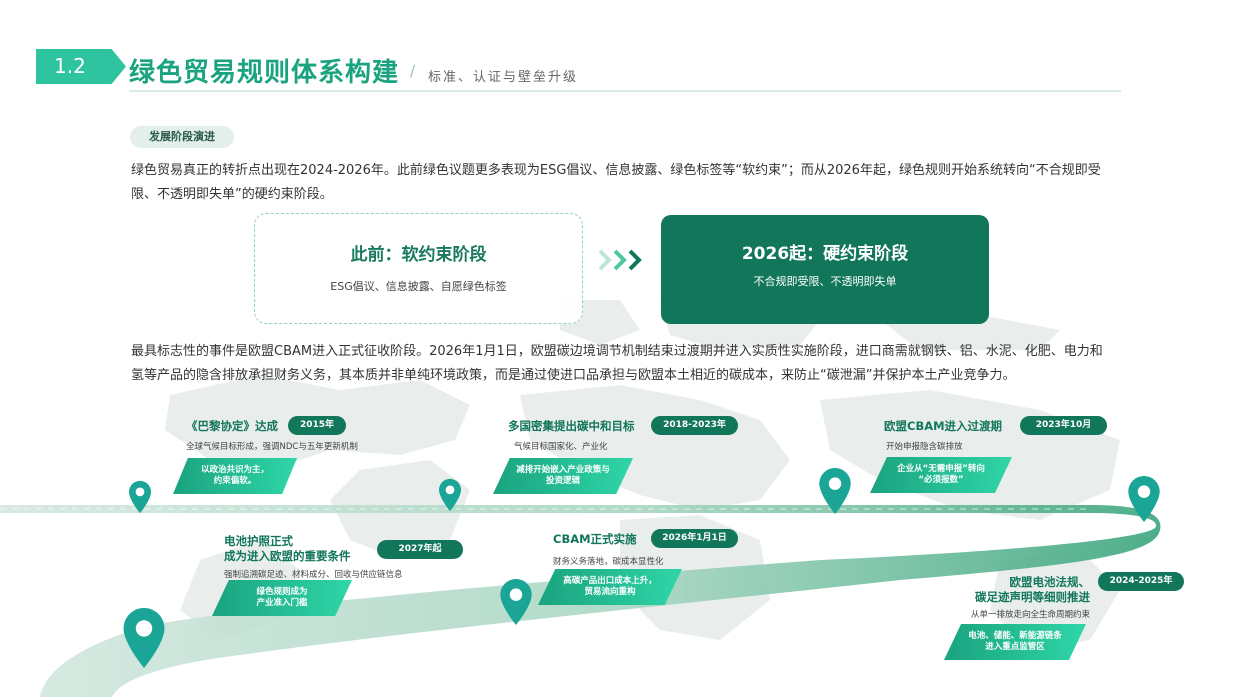 The height and width of the screenshot is (697, 1240). Describe the element at coordinates (1030, 615) in the screenshot. I see `event-desc: 从单一排放走向全生命周期约束` at that location.